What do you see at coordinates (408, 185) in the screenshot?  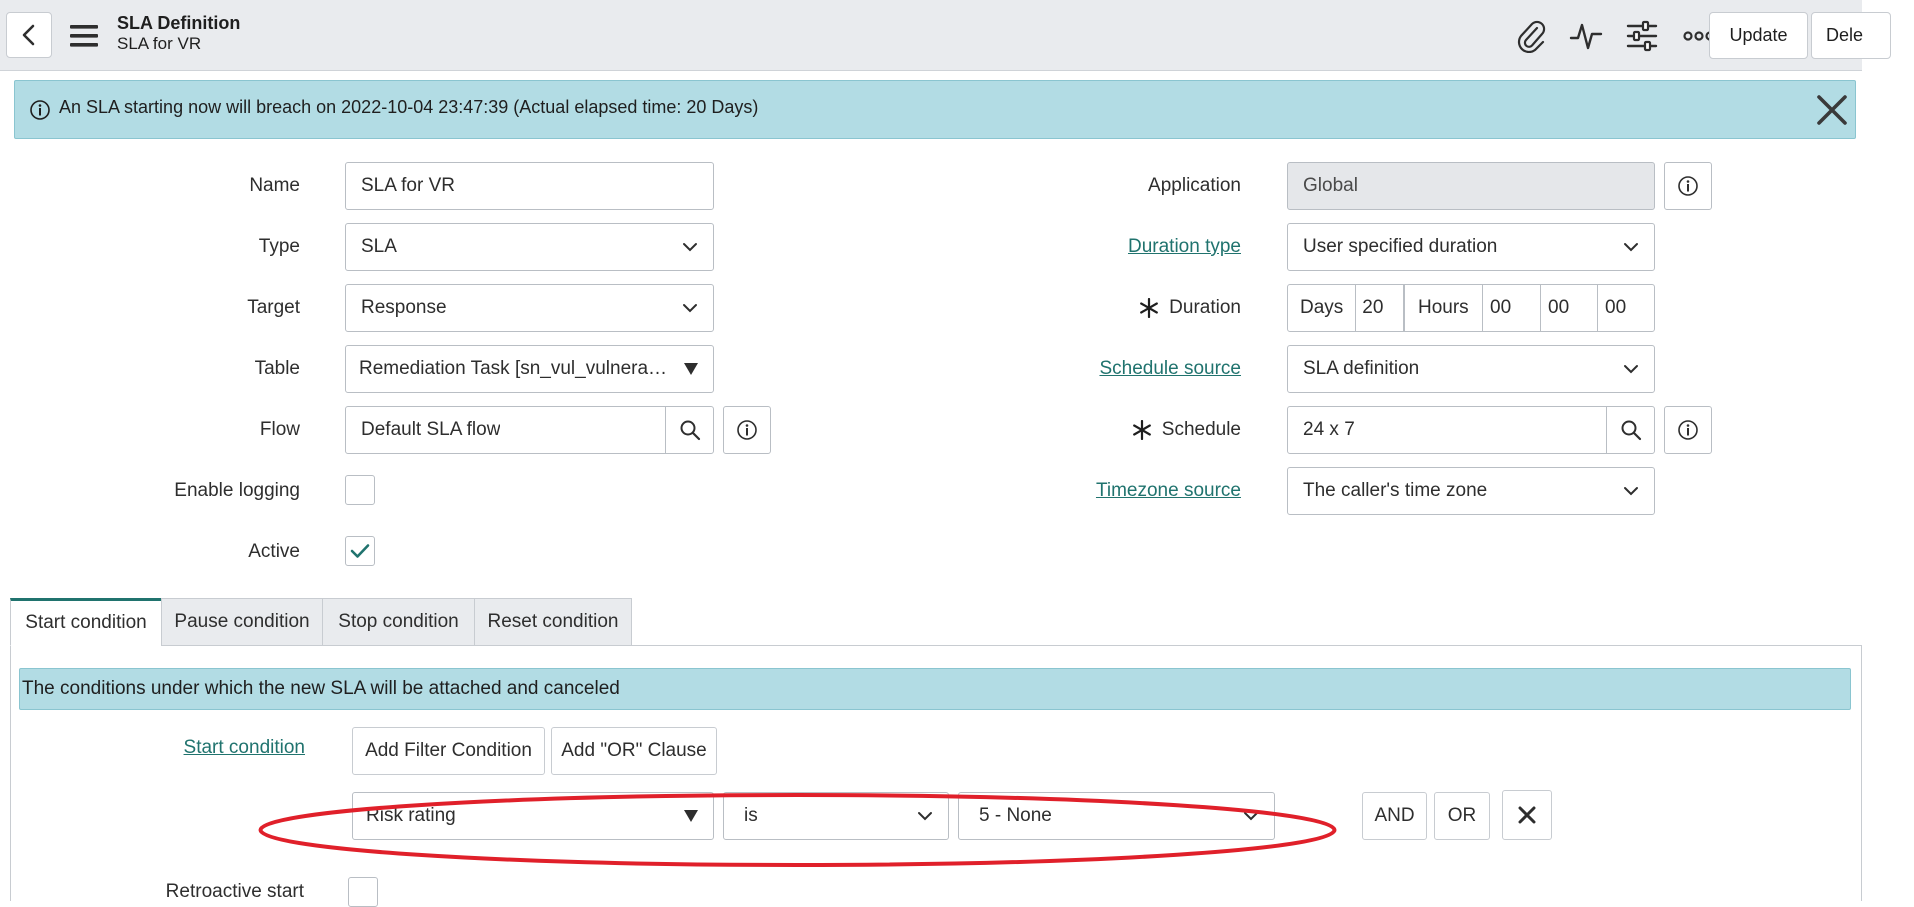 I see `name-value: SLA for VR` at bounding box center [408, 185].